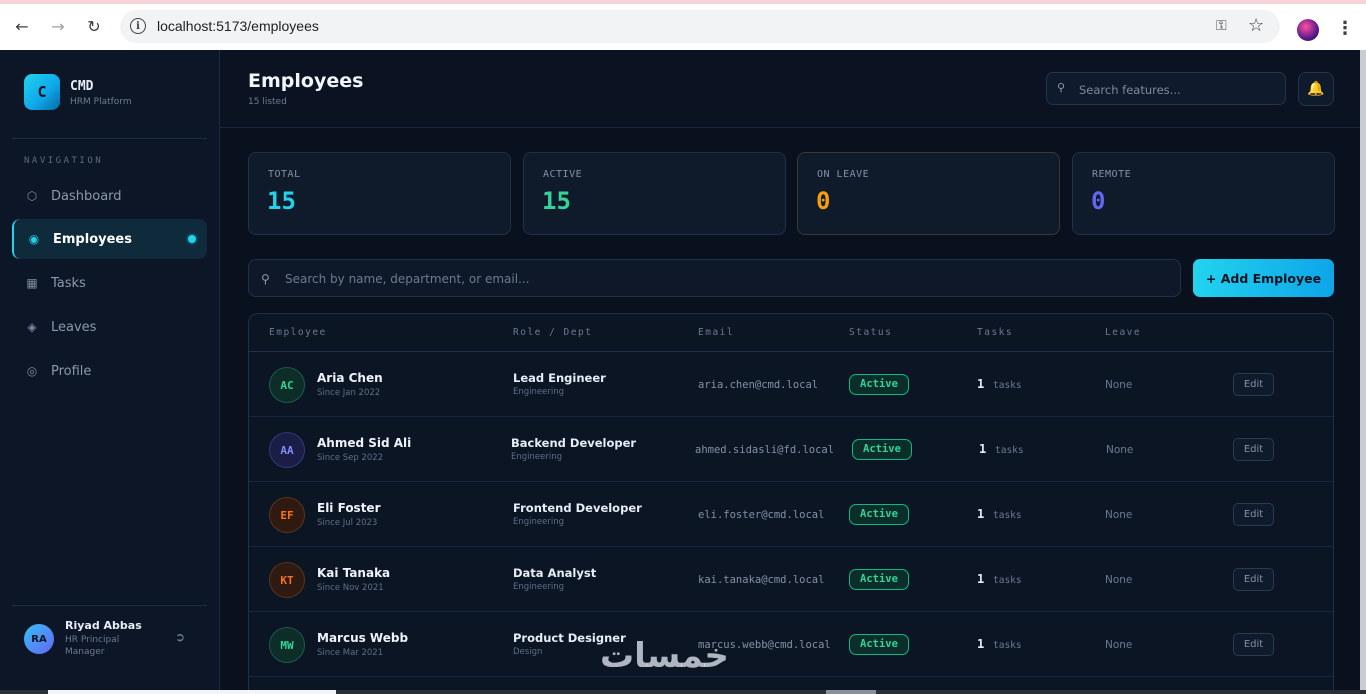 The image size is (1366, 694). I want to click on avatar: MW, so click(287, 645).